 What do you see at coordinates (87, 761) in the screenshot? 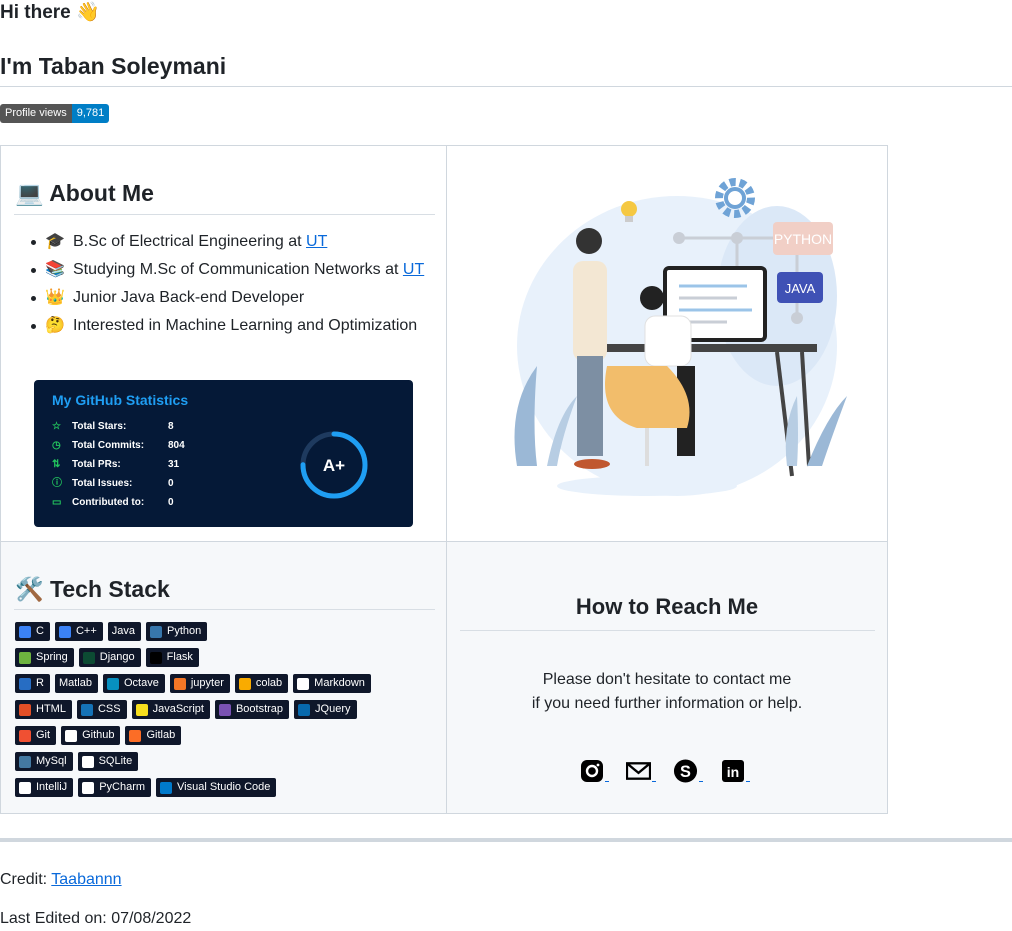
I see `sqlite-icon` at bounding box center [87, 761].